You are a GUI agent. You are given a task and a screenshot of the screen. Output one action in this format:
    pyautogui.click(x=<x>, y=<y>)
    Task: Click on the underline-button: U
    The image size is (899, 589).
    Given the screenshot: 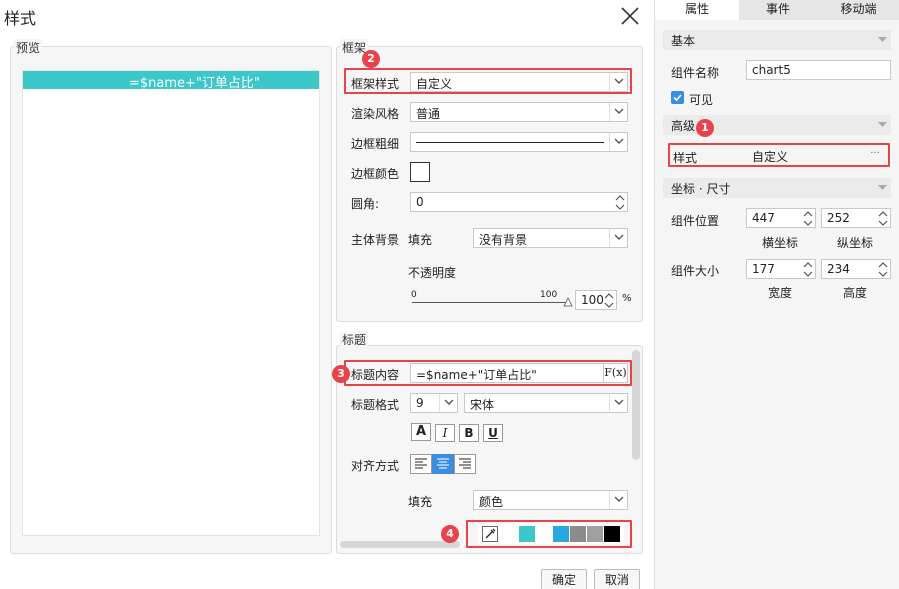 What is the action you would take?
    pyautogui.click(x=493, y=433)
    